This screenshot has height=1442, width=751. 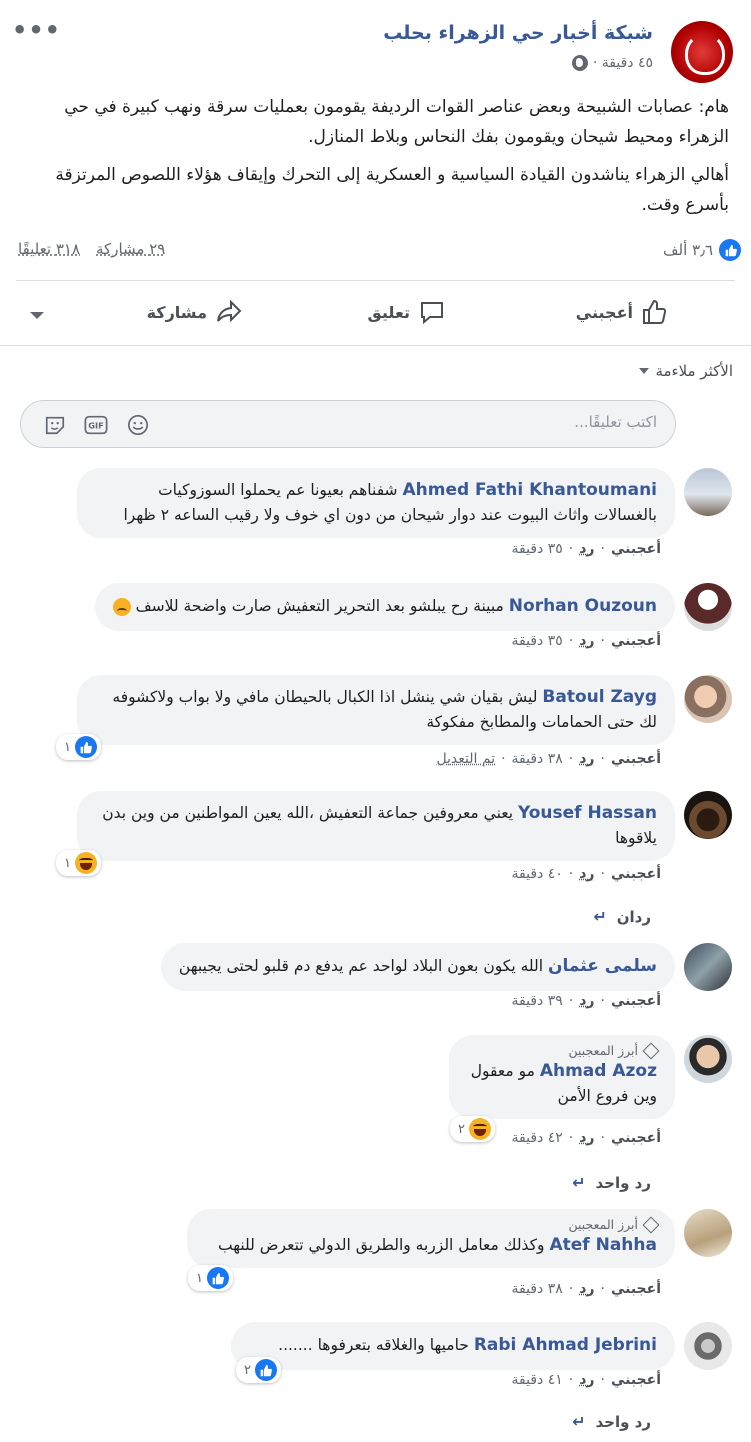 I want to click on comment-actions: أعجبني · رد · ٤١ دقيقة, so click(x=586, y=1380).